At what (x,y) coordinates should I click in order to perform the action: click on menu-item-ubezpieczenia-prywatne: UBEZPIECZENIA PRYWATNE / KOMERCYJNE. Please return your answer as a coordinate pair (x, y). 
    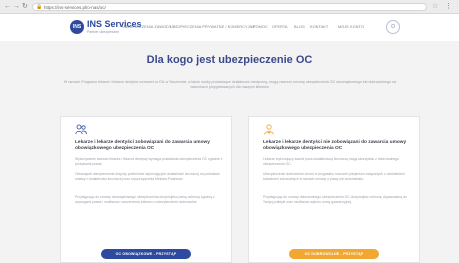
    Looking at the image, I should click on (212, 27).